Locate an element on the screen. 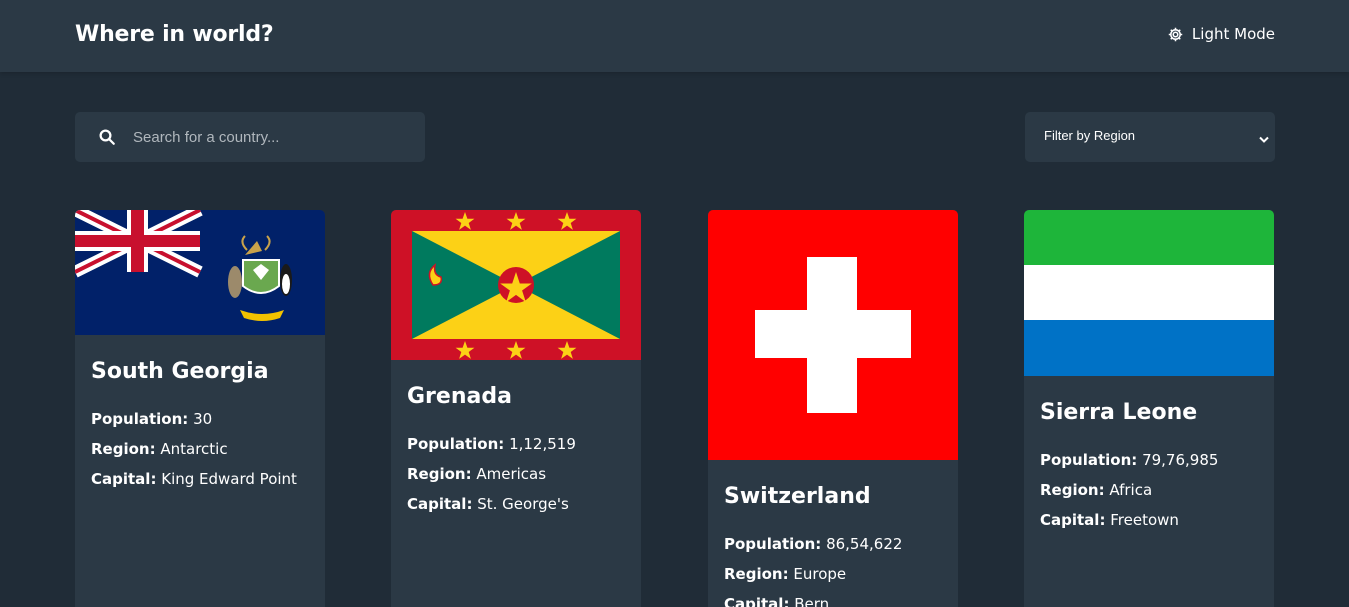 The image size is (1349, 607). region-row: Region: Europe is located at coordinates (833, 574).